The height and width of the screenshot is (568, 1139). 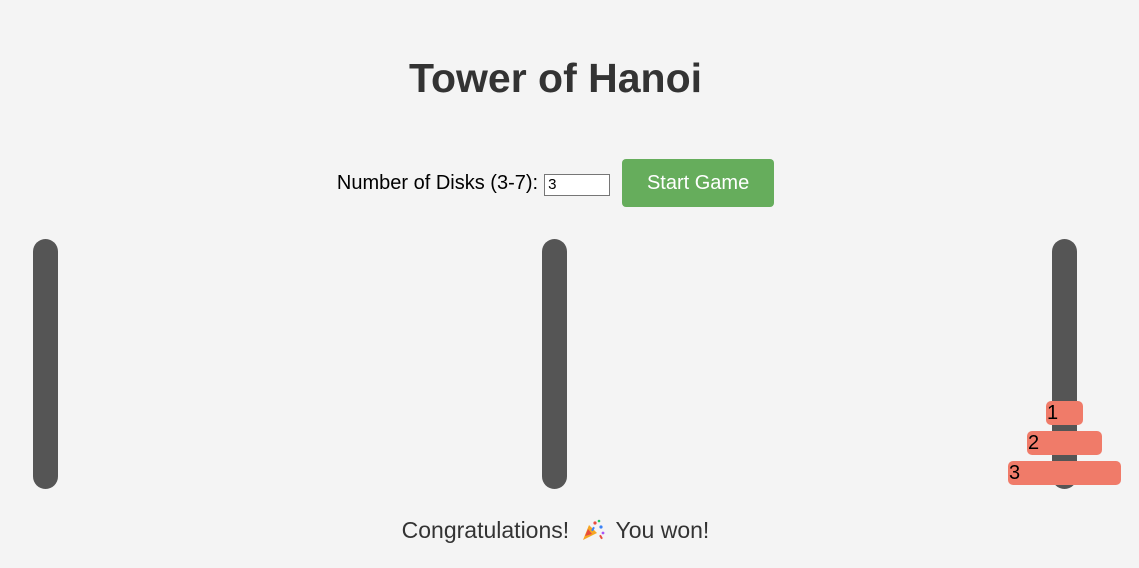 I want to click on win-message: Congratulations! You won!, so click(x=555, y=530).